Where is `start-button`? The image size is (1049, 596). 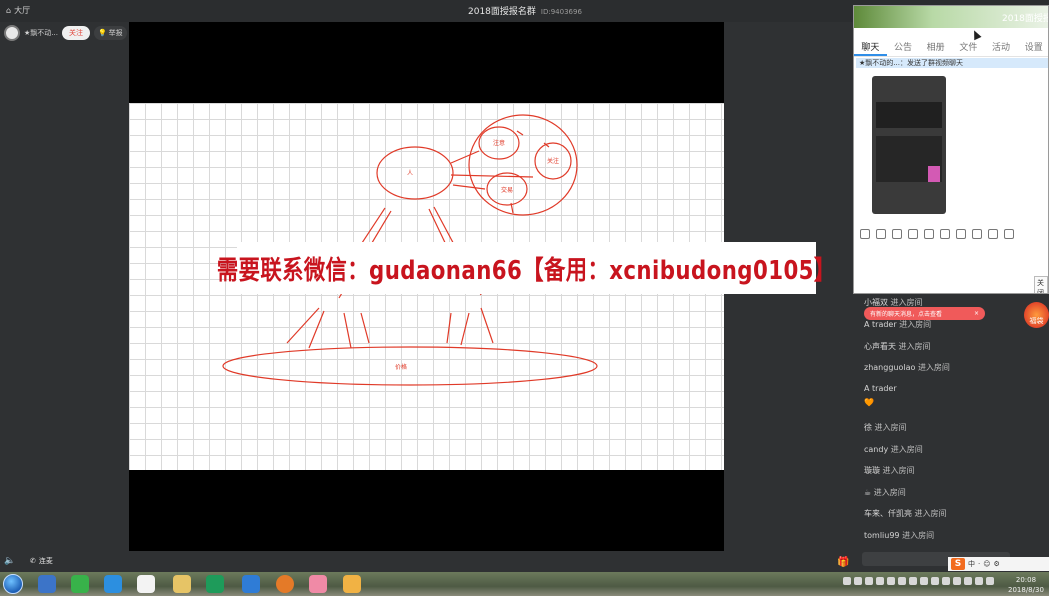
start-button is located at coordinates (13, 584).